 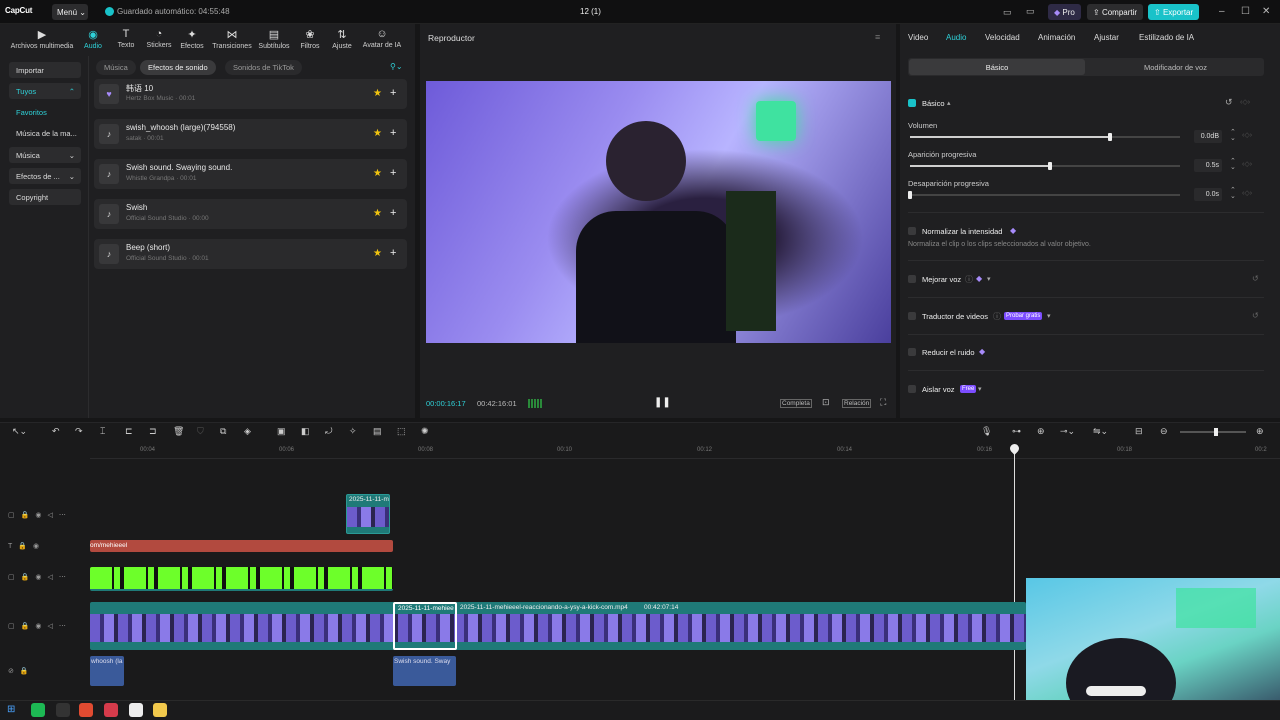 What do you see at coordinates (796, 403) in the screenshot?
I see `full-quality-button: Completa` at bounding box center [796, 403].